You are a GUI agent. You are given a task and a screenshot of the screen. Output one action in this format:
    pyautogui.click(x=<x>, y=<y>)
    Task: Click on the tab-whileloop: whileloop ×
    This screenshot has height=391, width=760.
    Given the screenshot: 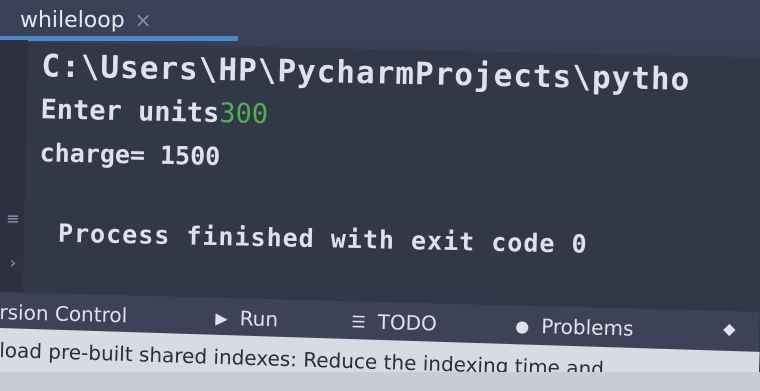 What is the action you would take?
    pyautogui.click(x=119, y=20)
    